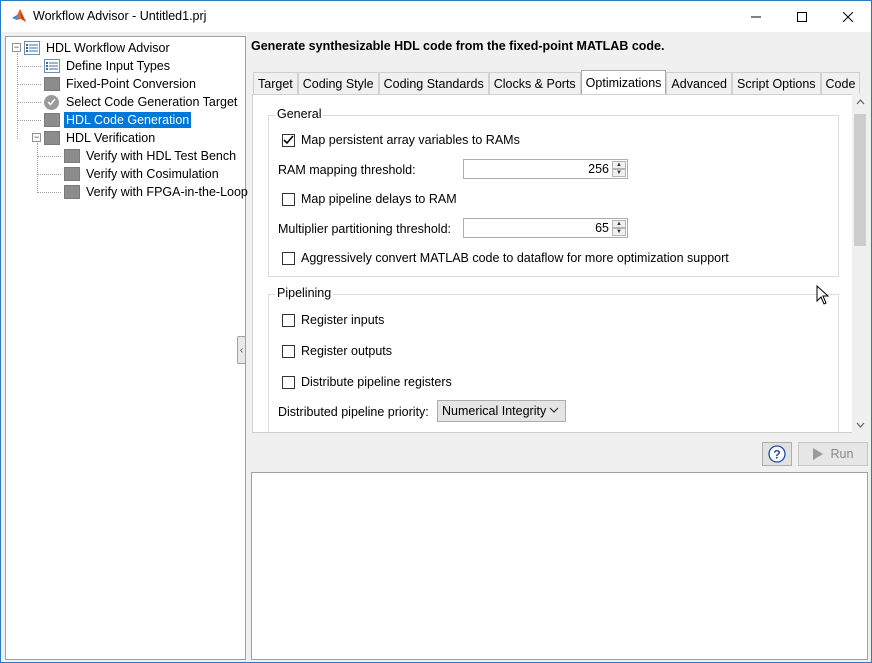 Image resolution: width=872 pixels, height=663 pixels. Describe the element at coordinates (534, 83) in the screenshot. I see `tab-clocks-ports: Clocks & Ports` at that location.